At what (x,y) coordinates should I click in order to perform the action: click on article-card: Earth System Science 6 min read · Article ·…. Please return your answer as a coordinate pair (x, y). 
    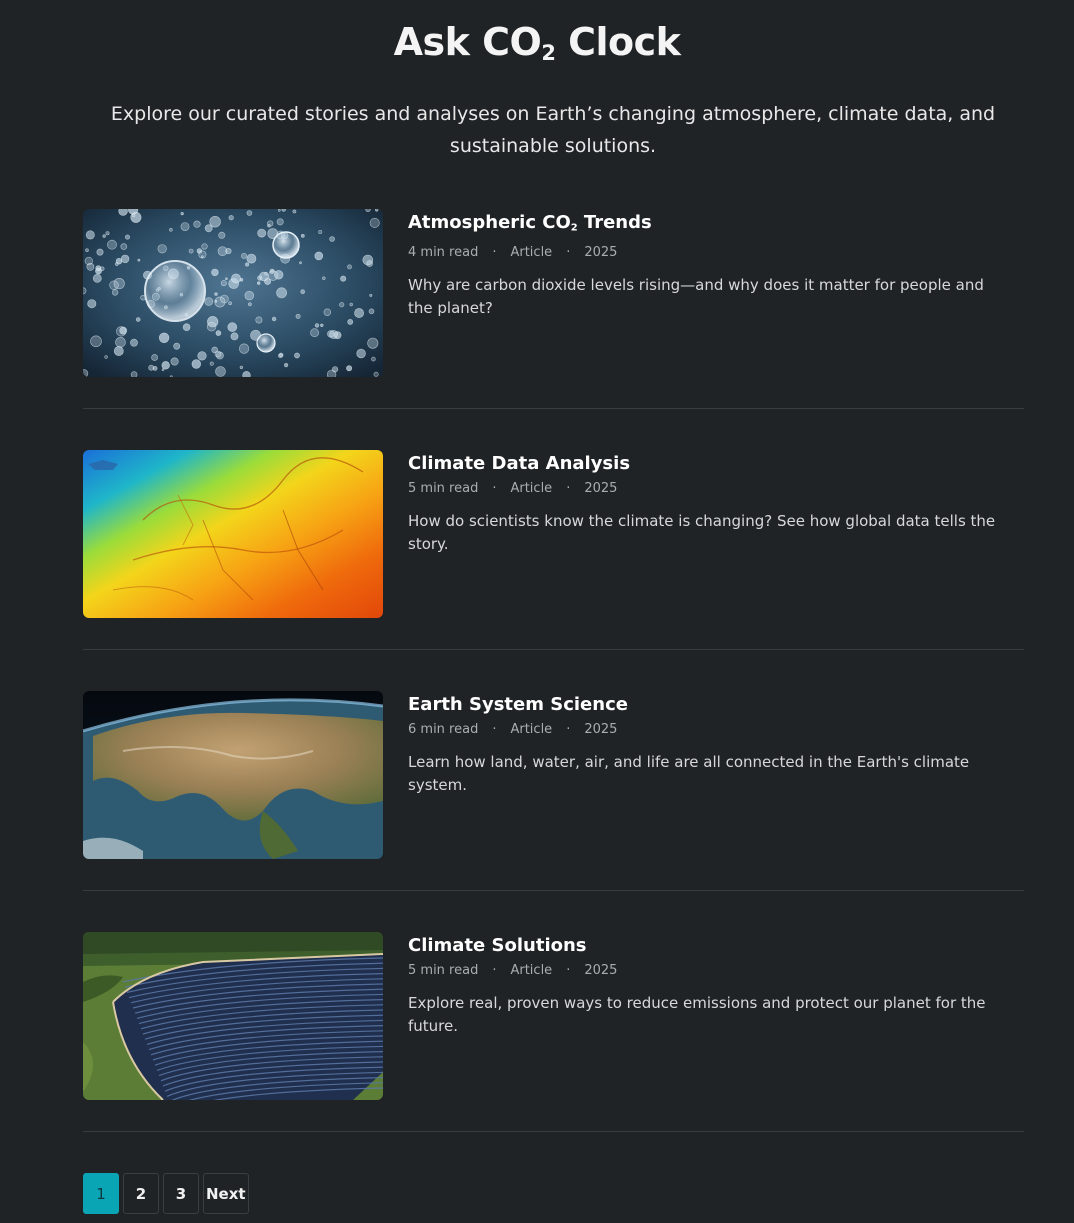
    Looking at the image, I should click on (553, 791).